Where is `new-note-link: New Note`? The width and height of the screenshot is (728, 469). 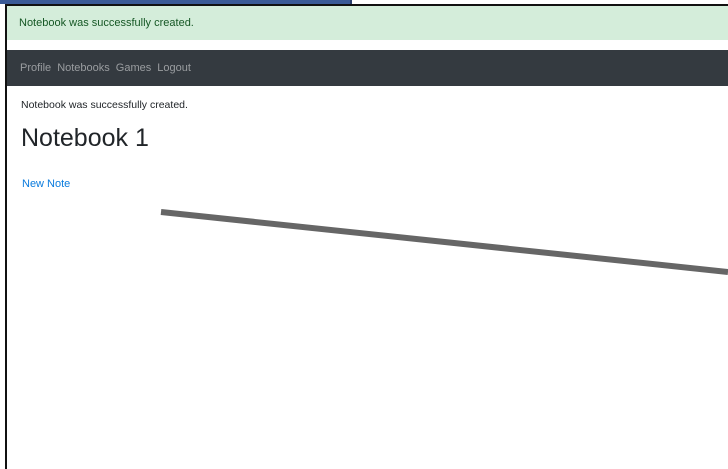 new-note-link: New Note is located at coordinates (46, 184).